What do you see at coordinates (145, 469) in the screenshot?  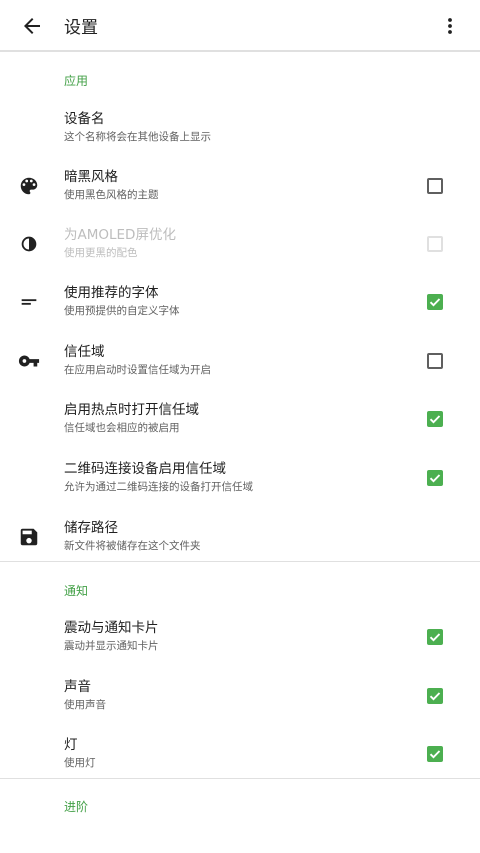 I see `pref-title: 二维码连接设备启用信任域` at bounding box center [145, 469].